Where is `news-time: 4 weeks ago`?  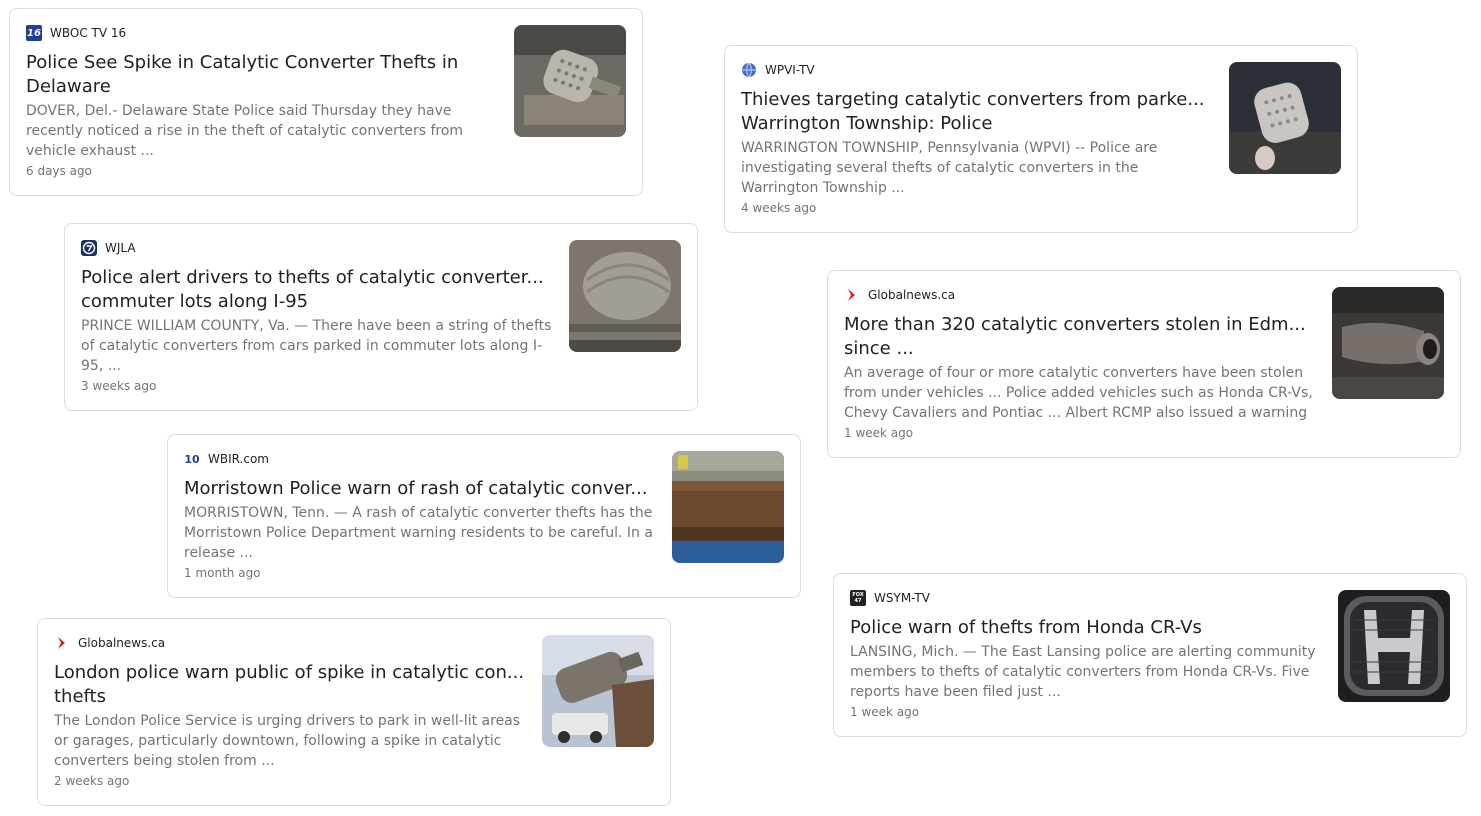 news-time: 4 weeks ago is located at coordinates (779, 208).